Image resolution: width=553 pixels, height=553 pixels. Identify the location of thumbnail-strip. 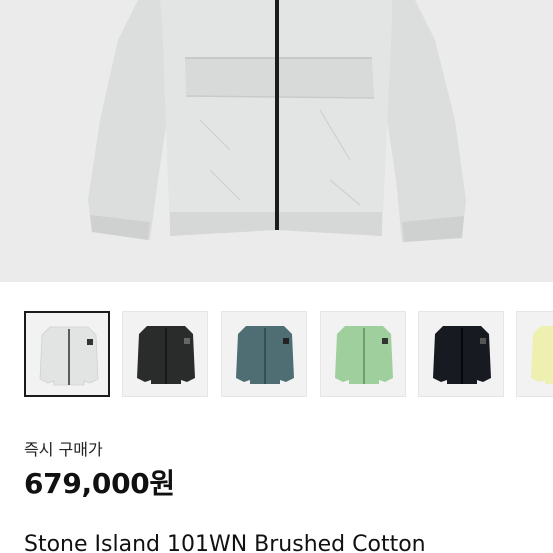
(288, 354).